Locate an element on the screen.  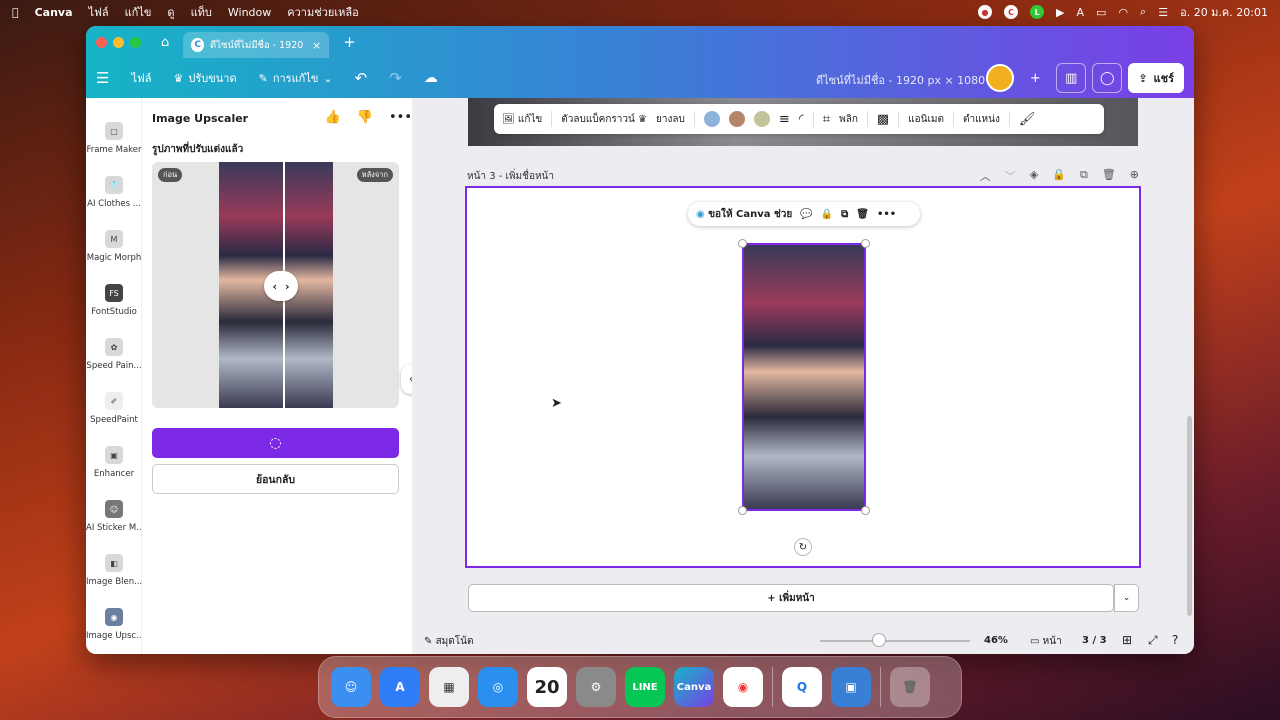
line-app-icon: LINE is located at coordinates (645, 687).